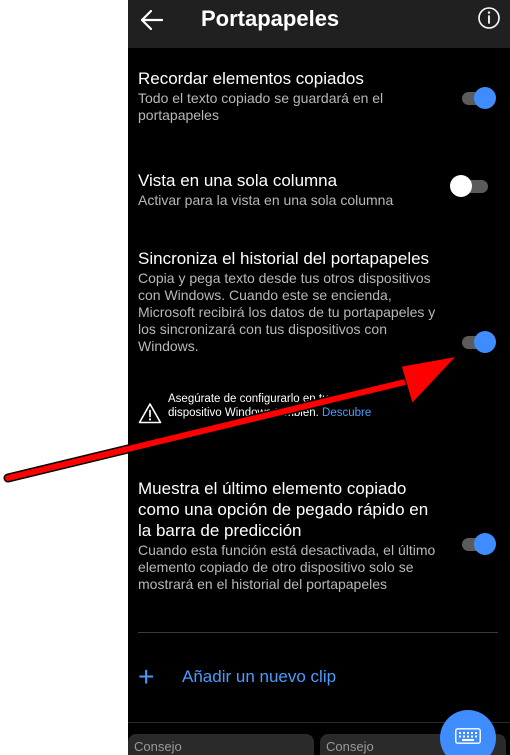 Image resolution: width=510 pixels, height=755 pixels. I want to click on tip-card: Consejo, so click(221, 744).